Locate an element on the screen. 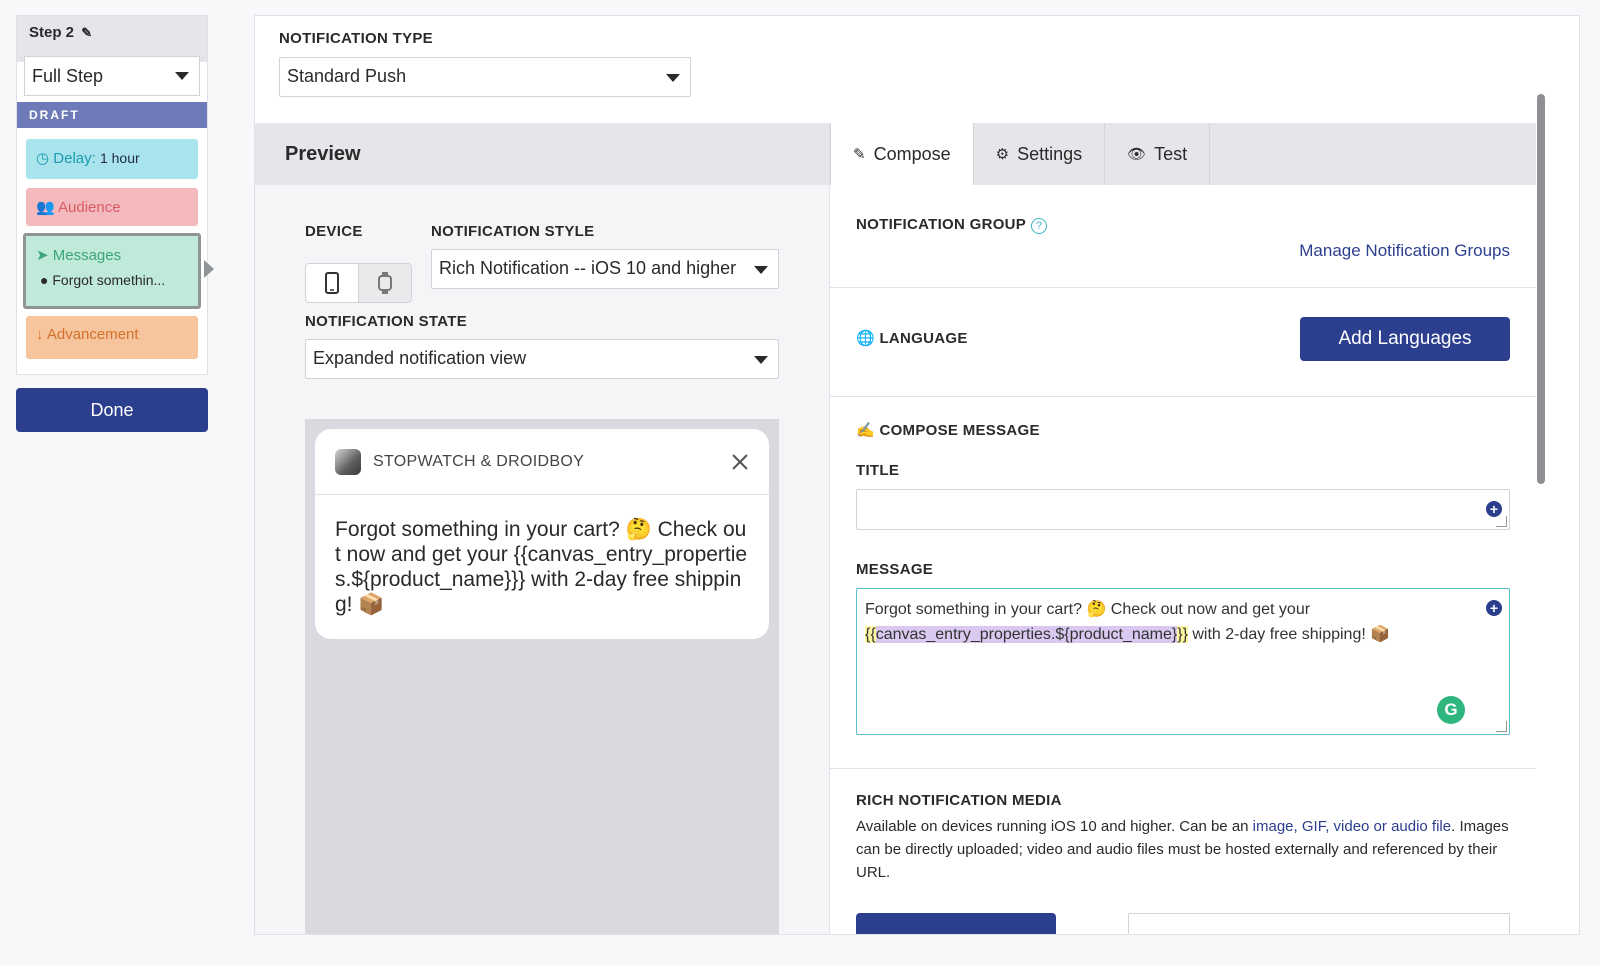  upload-media-button is located at coordinates (956, 923).